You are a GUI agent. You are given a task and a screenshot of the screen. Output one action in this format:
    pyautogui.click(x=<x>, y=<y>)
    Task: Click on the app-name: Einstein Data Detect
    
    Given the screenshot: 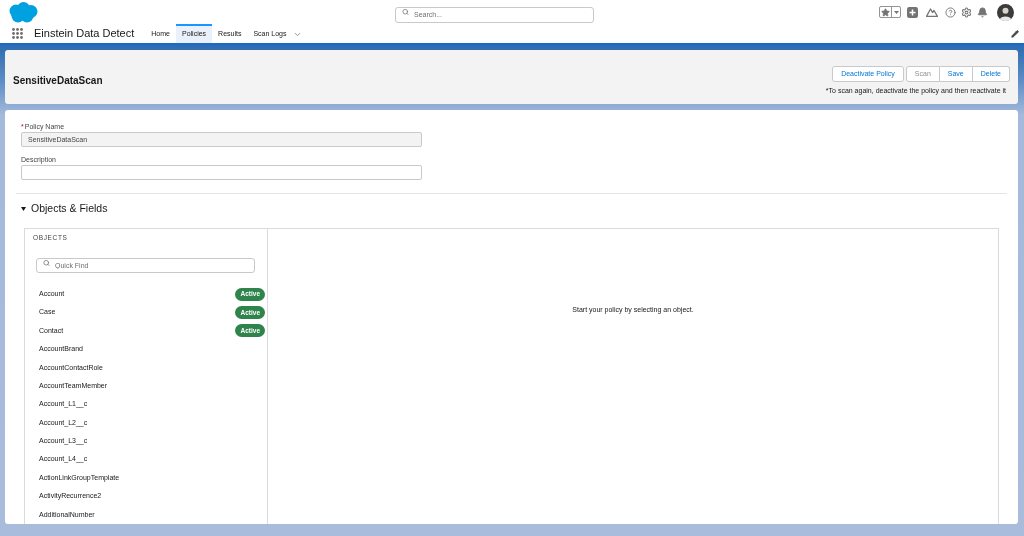 What is the action you would take?
    pyautogui.click(x=84, y=34)
    